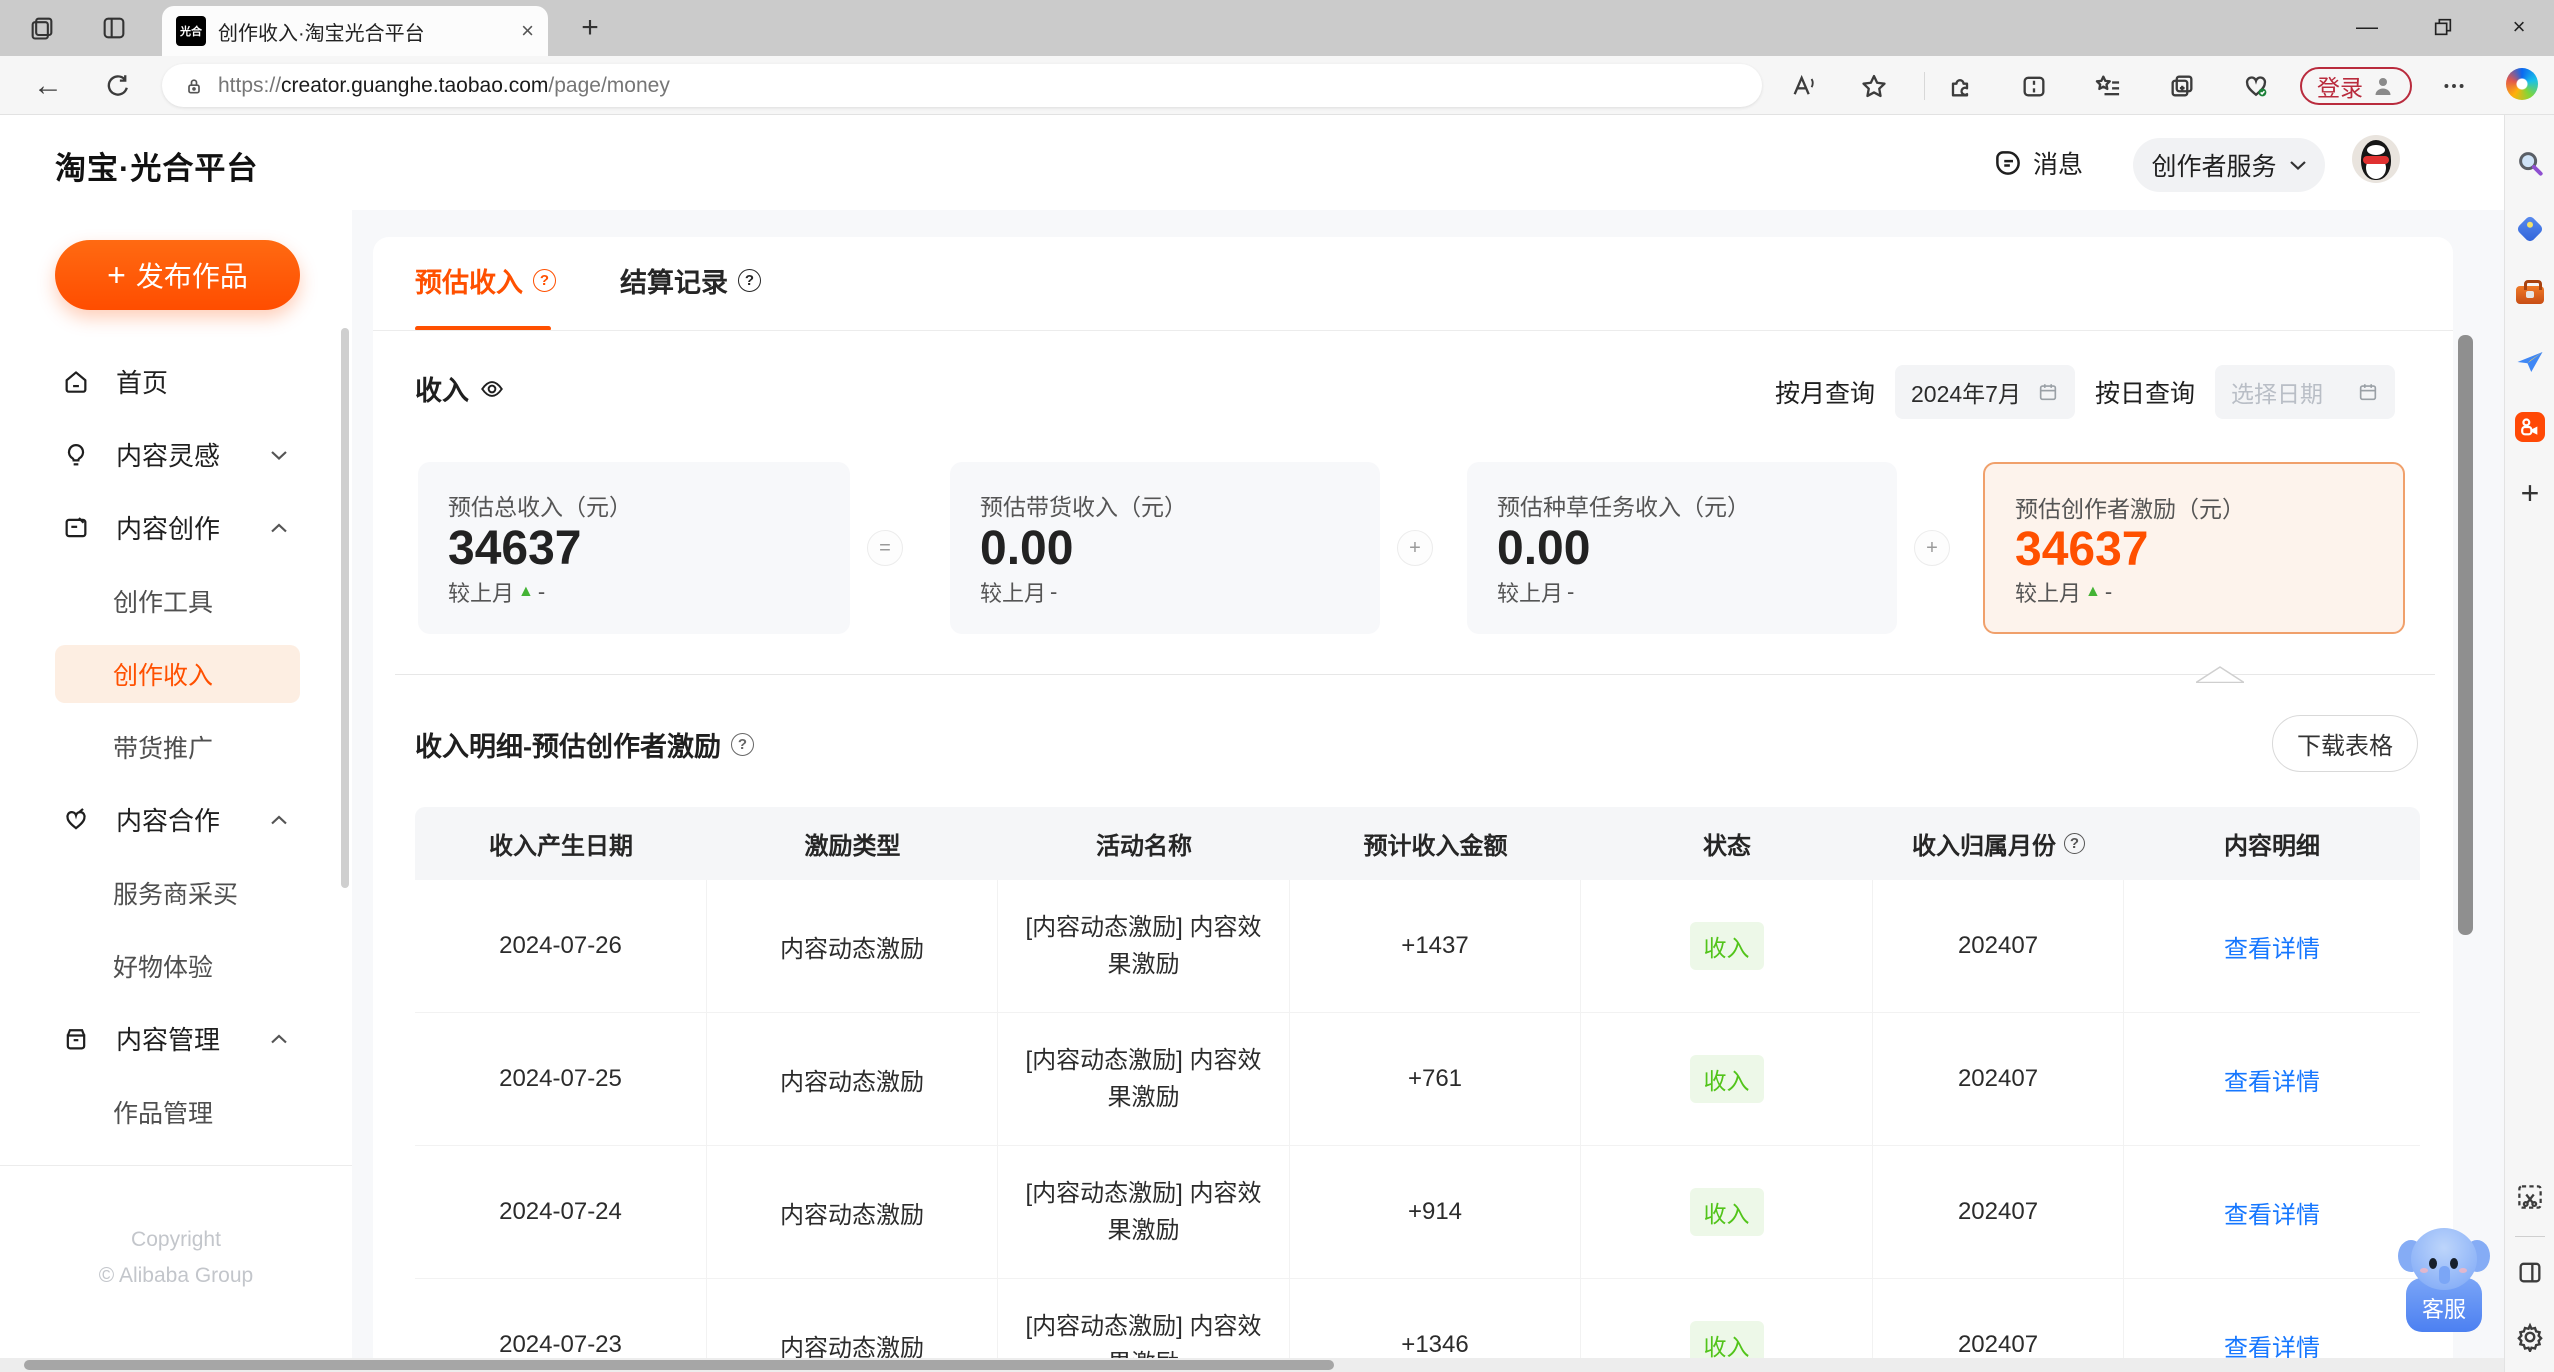 This screenshot has height=1372, width=2554. I want to click on read-aloud-icon, so click(1804, 86).